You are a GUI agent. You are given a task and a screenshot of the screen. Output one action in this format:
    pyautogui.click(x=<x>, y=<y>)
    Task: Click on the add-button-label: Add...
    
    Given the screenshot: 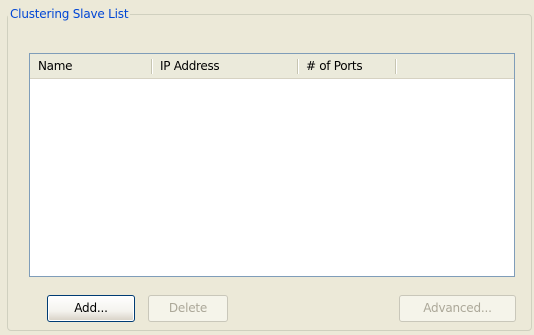 What is the action you would take?
    pyautogui.click(x=91, y=308)
    